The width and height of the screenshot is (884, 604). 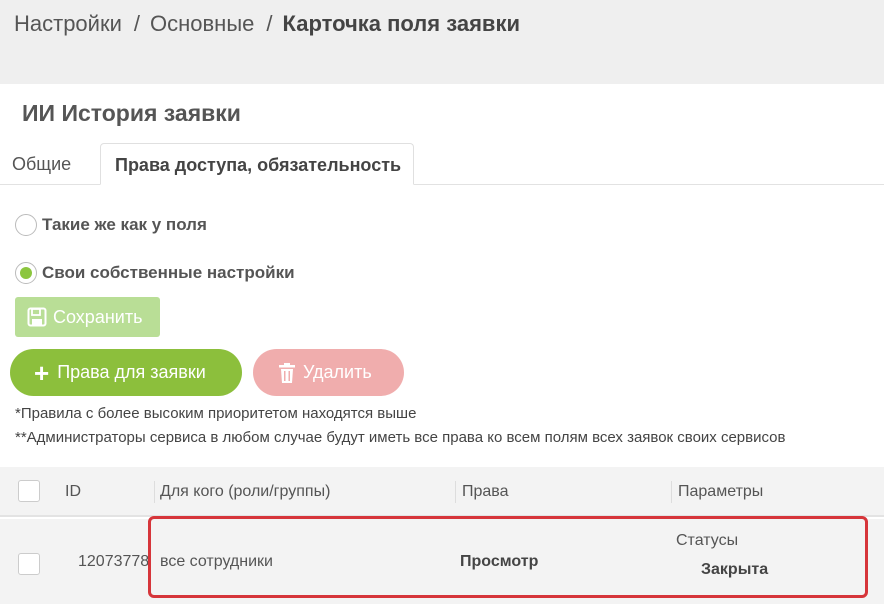 I want to click on breadcrumb-main: Основные, so click(x=202, y=23).